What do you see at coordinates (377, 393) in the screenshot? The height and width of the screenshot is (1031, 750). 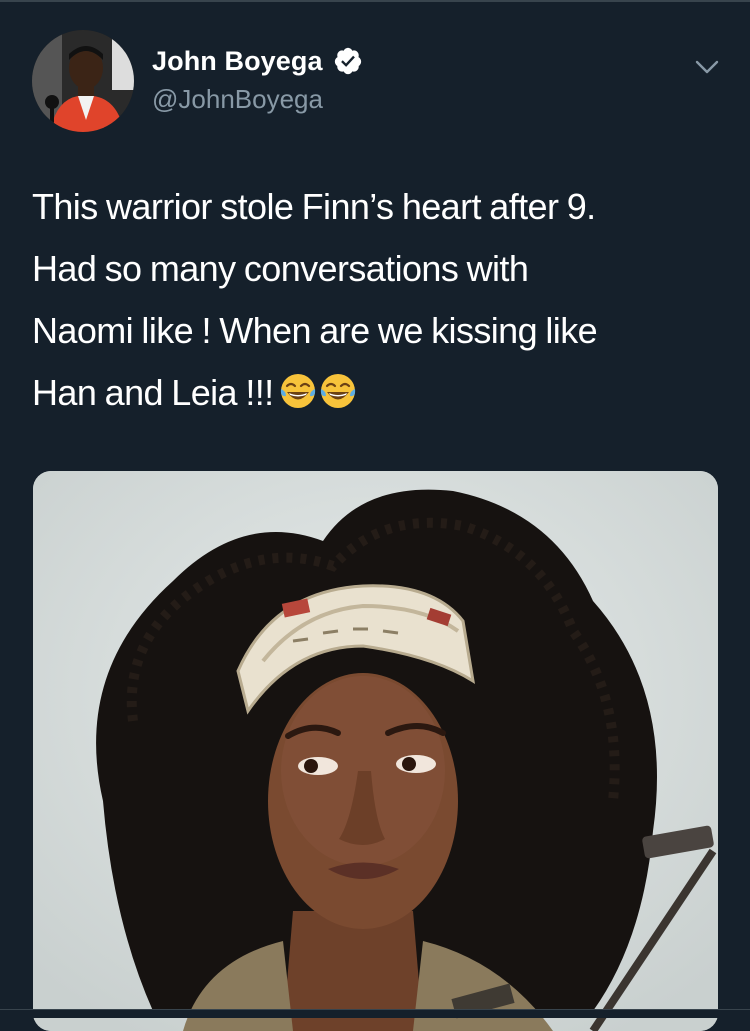 I see `tweet-text-line-last: Han and Leia !!!` at bounding box center [377, 393].